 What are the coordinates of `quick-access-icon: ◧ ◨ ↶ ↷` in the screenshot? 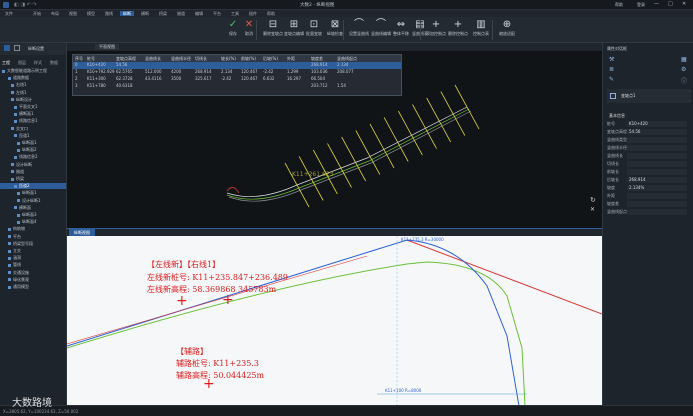 It's located at (25, 5).